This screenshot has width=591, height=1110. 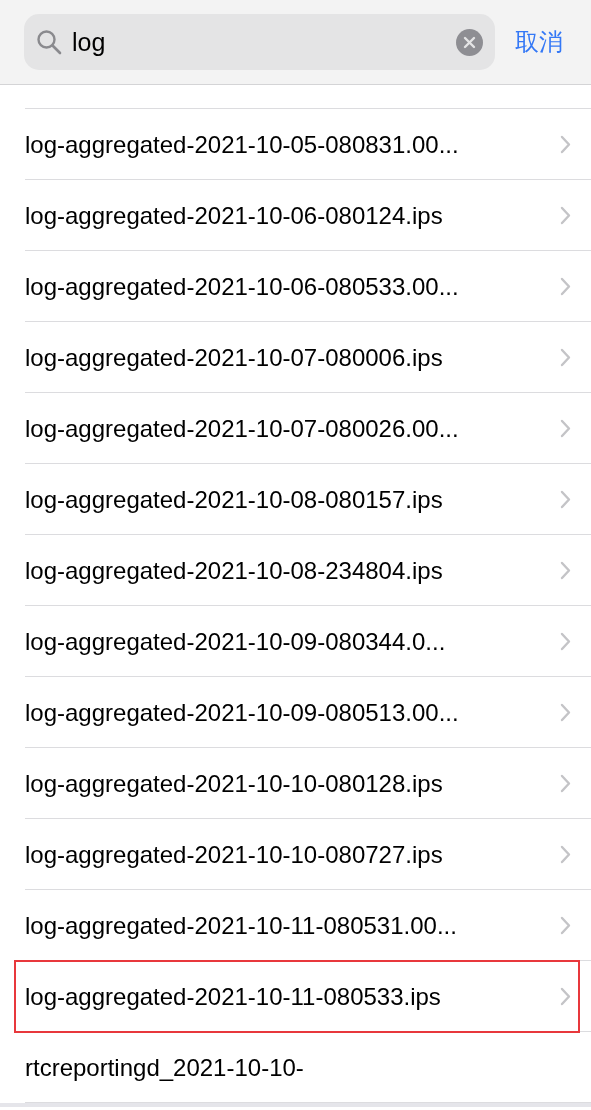 I want to click on file-row: log-aggregated-2021-10-10-080128.ips, so click(x=295, y=783).